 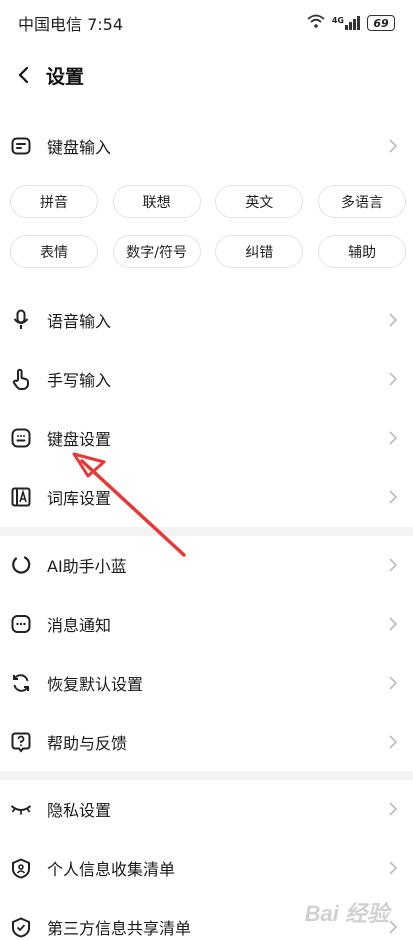 I want to click on help-icon, so click(x=21, y=742).